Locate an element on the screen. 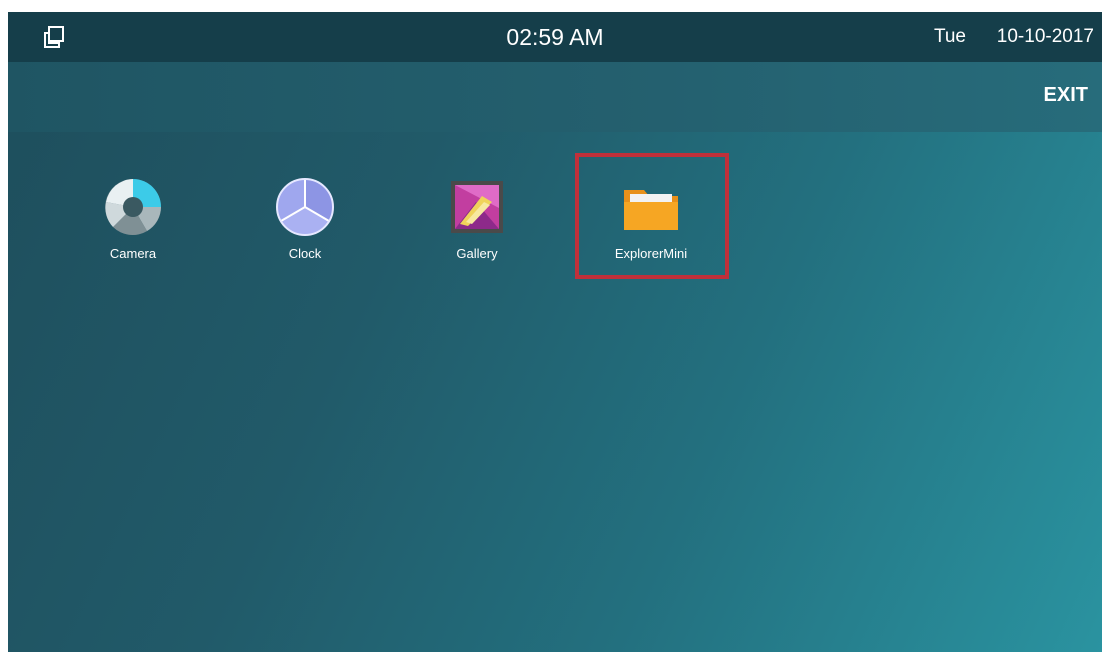 Image resolution: width=1110 pixels, height=652 pixels. app-gallery: Gallery is located at coordinates (477, 229).